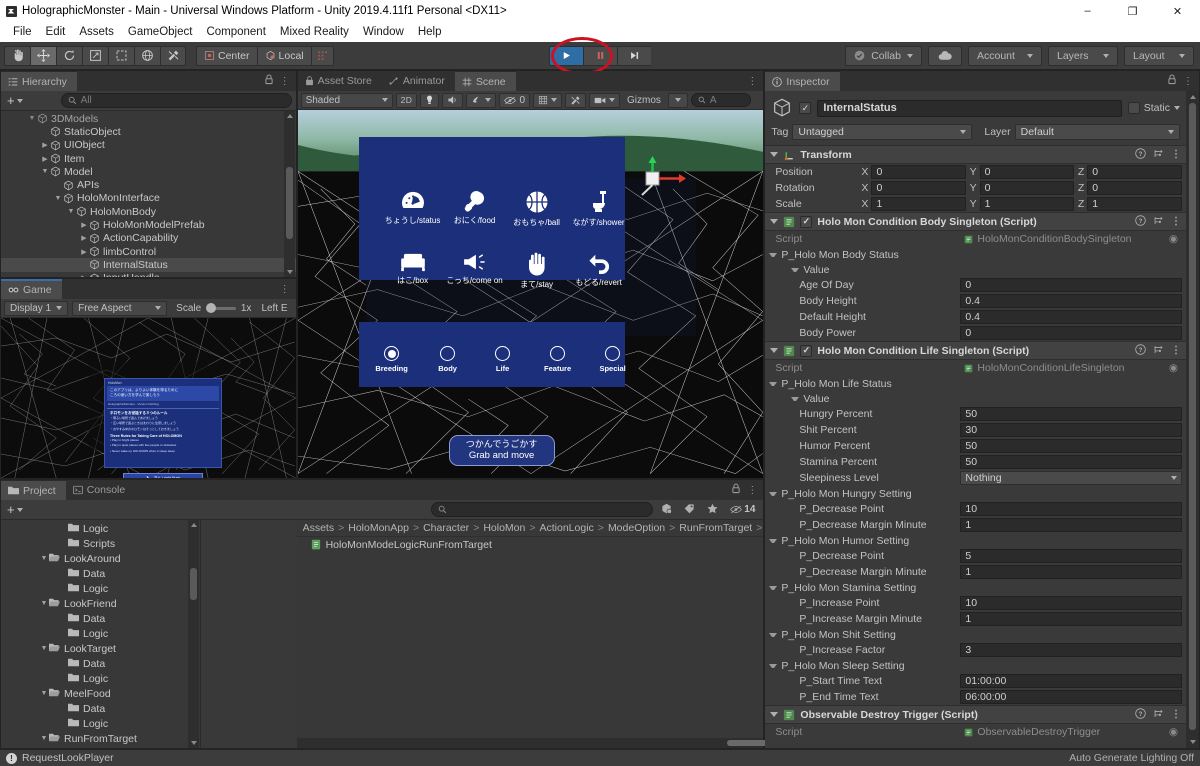 The image size is (1200, 766). Describe the element at coordinates (1097, 132) in the screenshot. I see `layer-dropdown: Default` at that location.